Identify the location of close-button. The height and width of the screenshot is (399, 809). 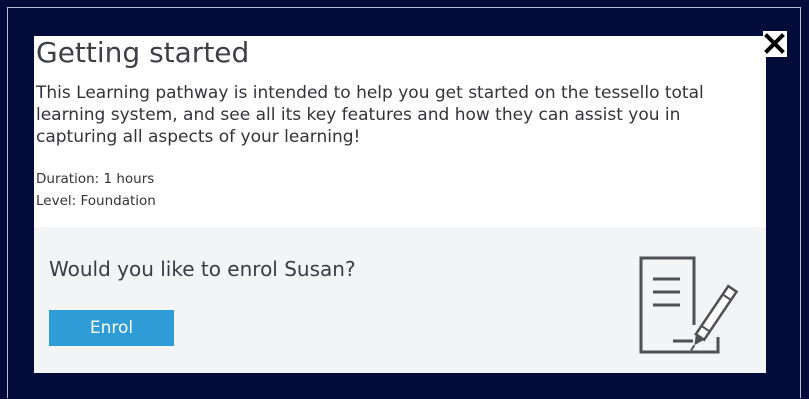
(775, 44).